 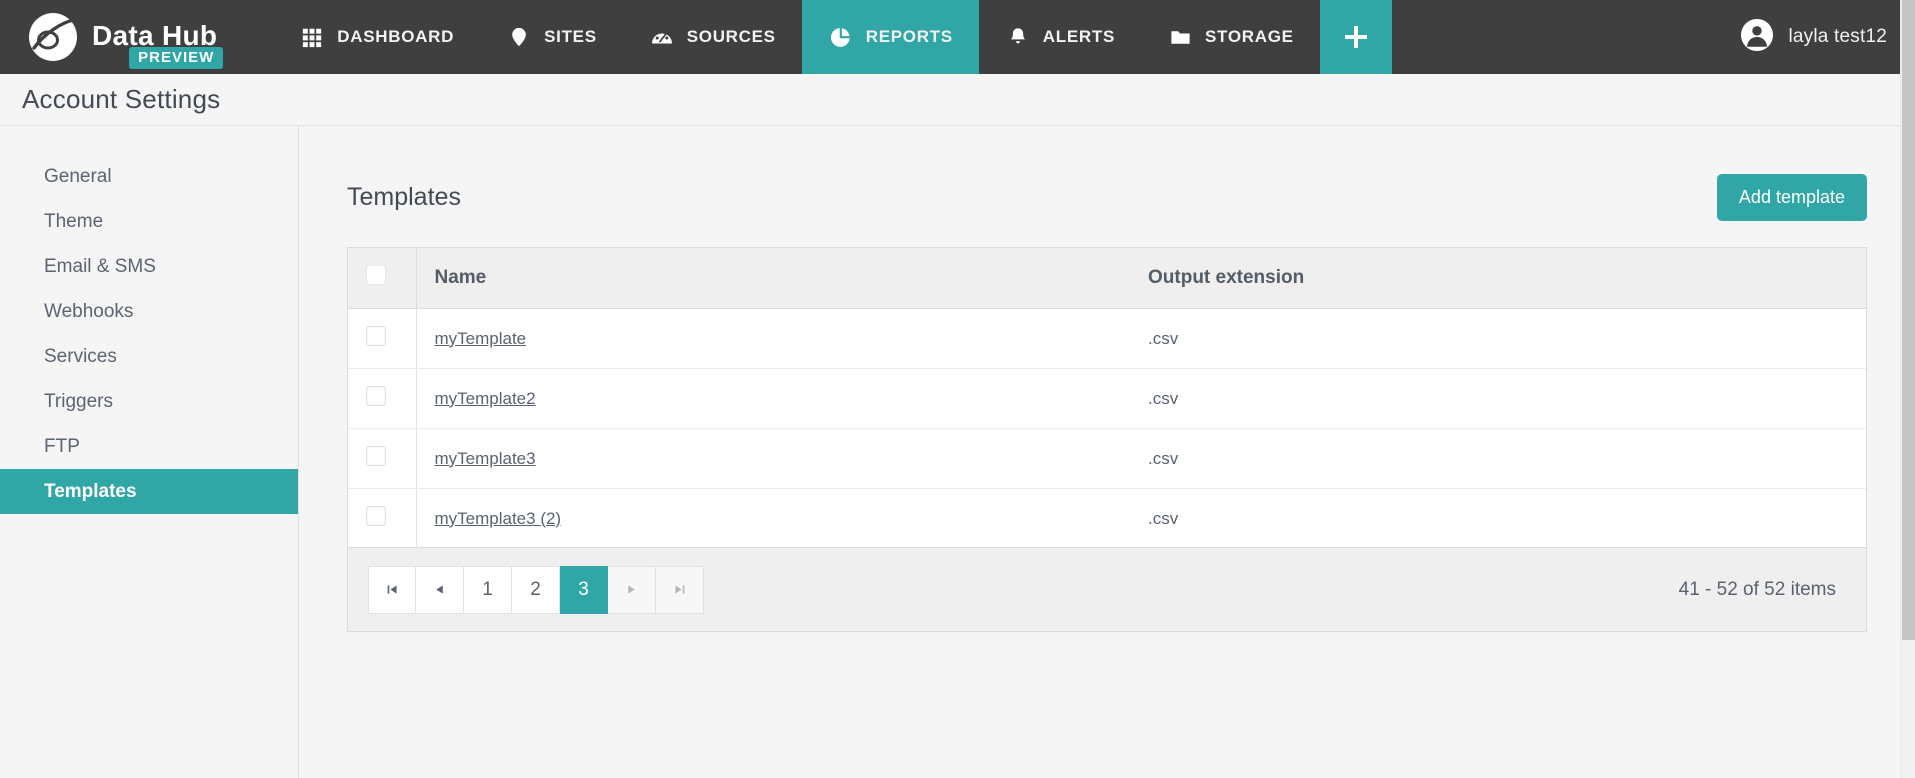 I want to click on last-page-icon, so click(x=680, y=589).